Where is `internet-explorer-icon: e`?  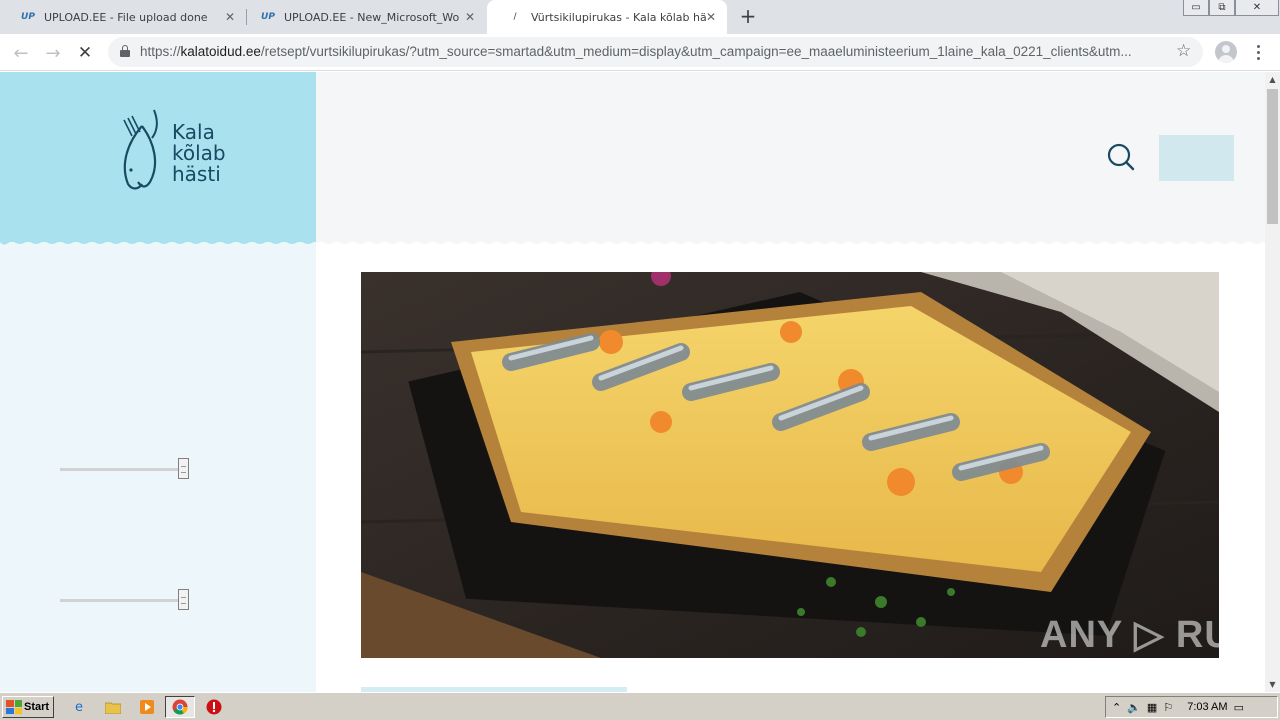 internet-explorer-icon: e is located at coordinates (79, 707).